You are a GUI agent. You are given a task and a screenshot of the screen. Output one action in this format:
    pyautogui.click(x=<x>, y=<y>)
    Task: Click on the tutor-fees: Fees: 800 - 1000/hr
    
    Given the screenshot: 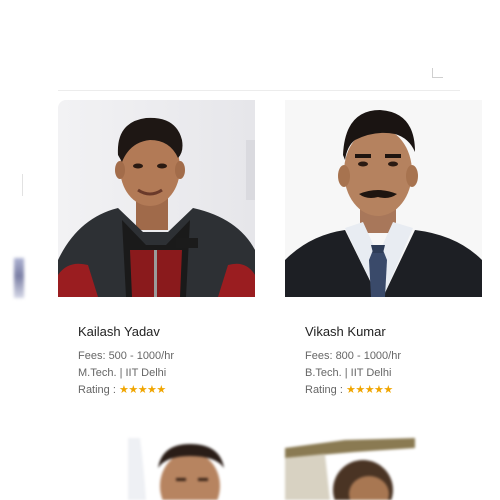 What is the action you would take?
    pyautogui.click(x=353, y=356)
    